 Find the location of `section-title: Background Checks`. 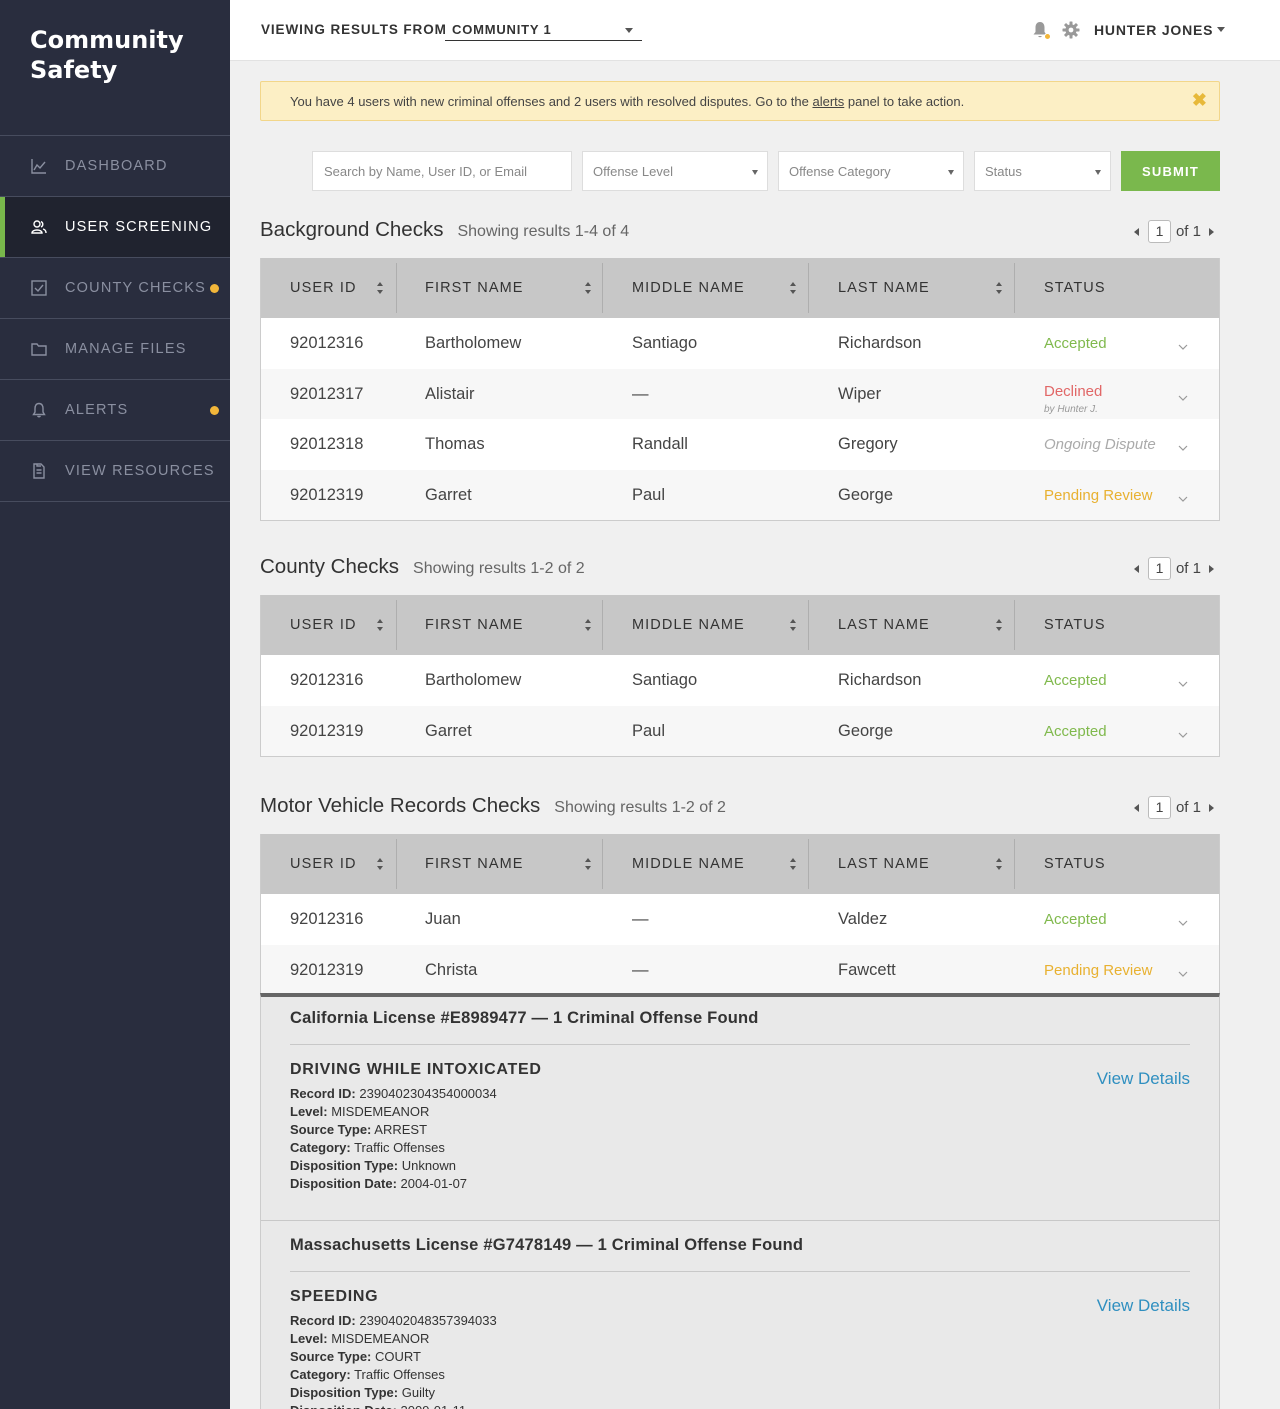

section-title: Background Checks is located at coordinates (352, 229).